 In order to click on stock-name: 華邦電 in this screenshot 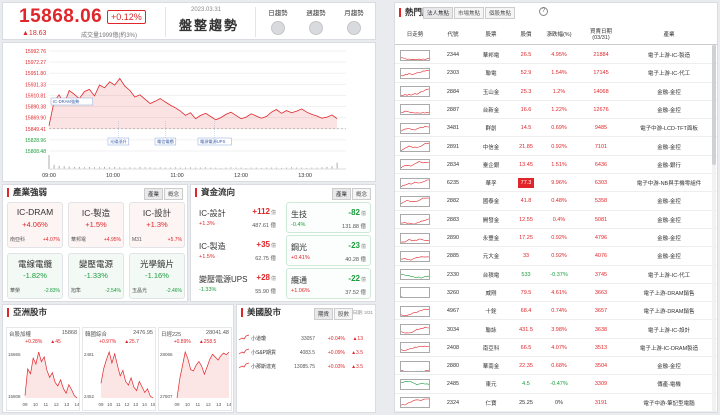, I will do `click(491, 55)`.